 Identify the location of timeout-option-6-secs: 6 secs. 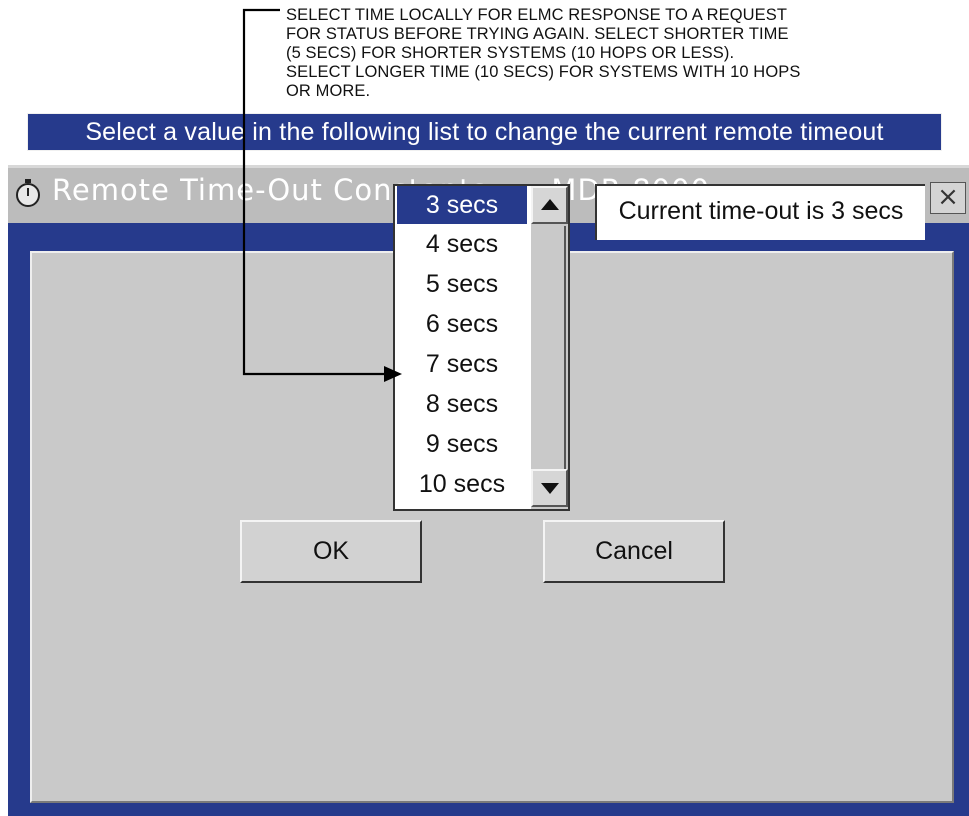
(462, 324).